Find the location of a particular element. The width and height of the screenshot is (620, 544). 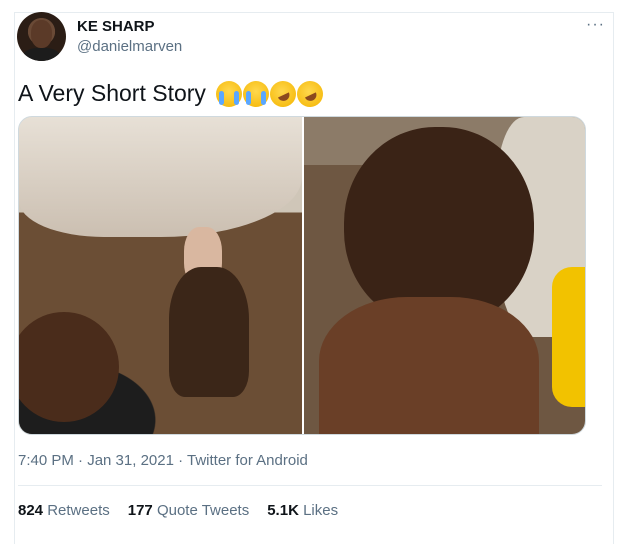

avatar is located at coordinates (41, 36).